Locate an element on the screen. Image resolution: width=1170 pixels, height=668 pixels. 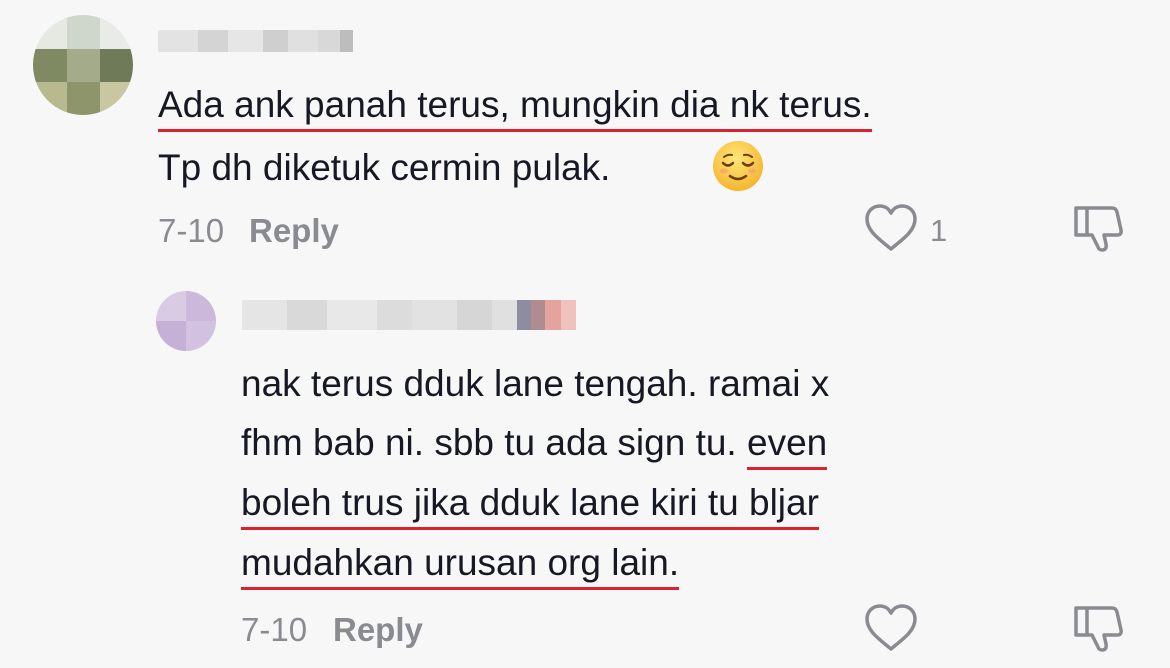
relieved-face-emoji-icon is located at coordinates (738, 166).